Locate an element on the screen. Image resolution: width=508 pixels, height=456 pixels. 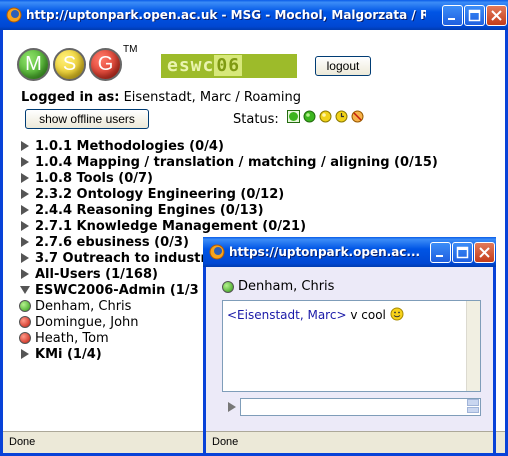
group-label: 2.7.6 ebusiness (0/3) is located at coordinates (112, 242).